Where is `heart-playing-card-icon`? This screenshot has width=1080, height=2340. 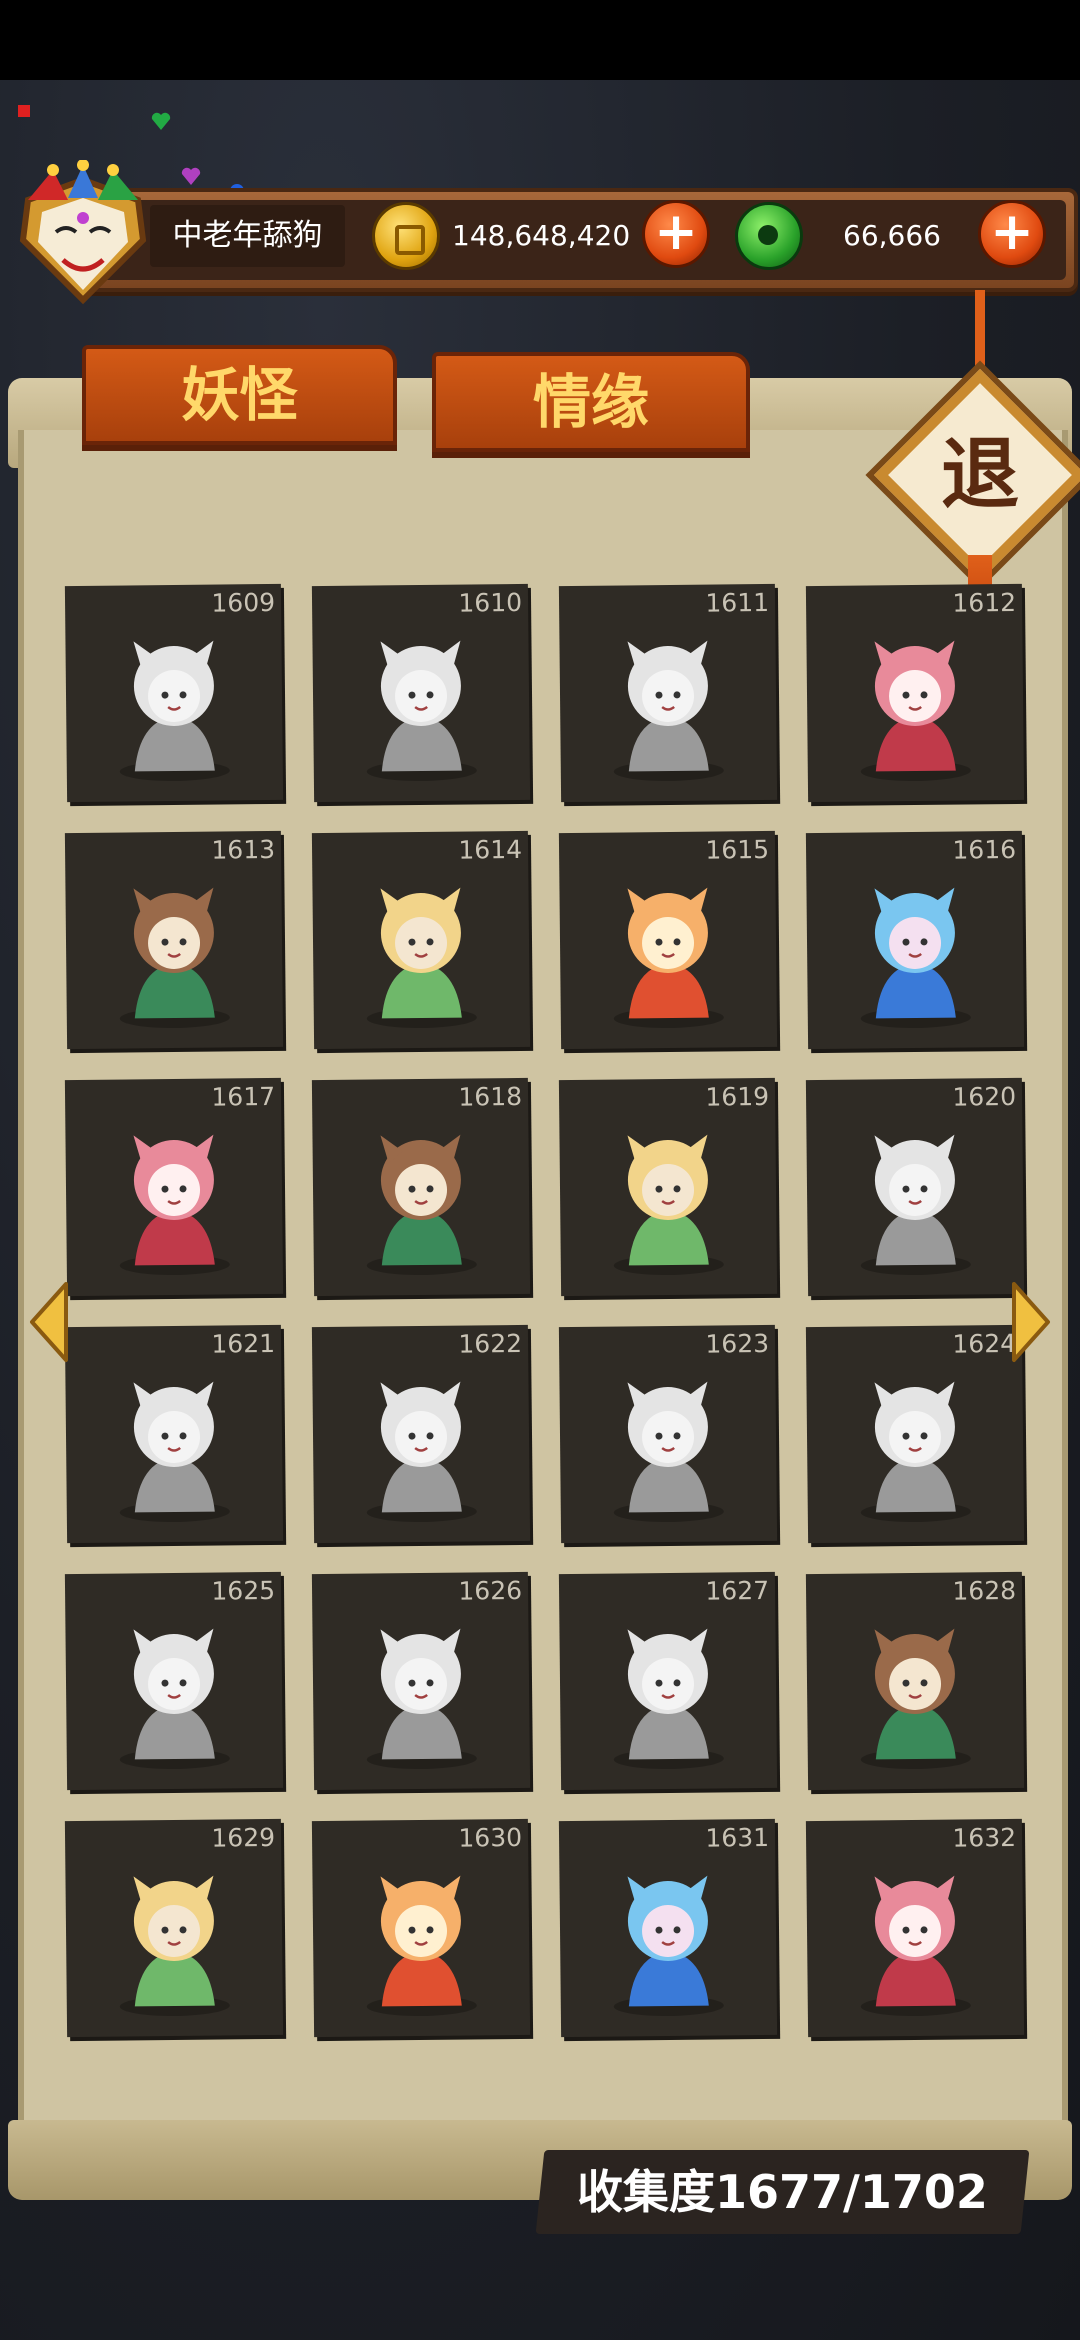 heart-playing-card-icon is located at coordinates (915, 1699).